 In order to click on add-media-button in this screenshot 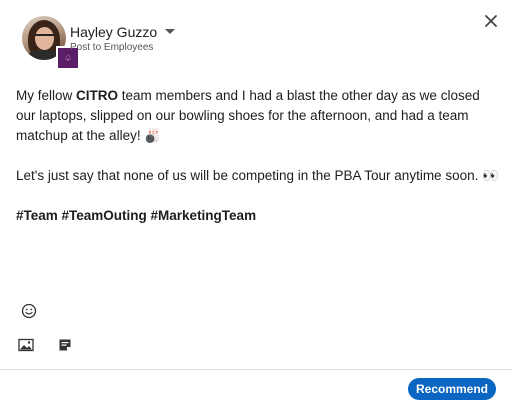, I will do `click(26, 345)`.